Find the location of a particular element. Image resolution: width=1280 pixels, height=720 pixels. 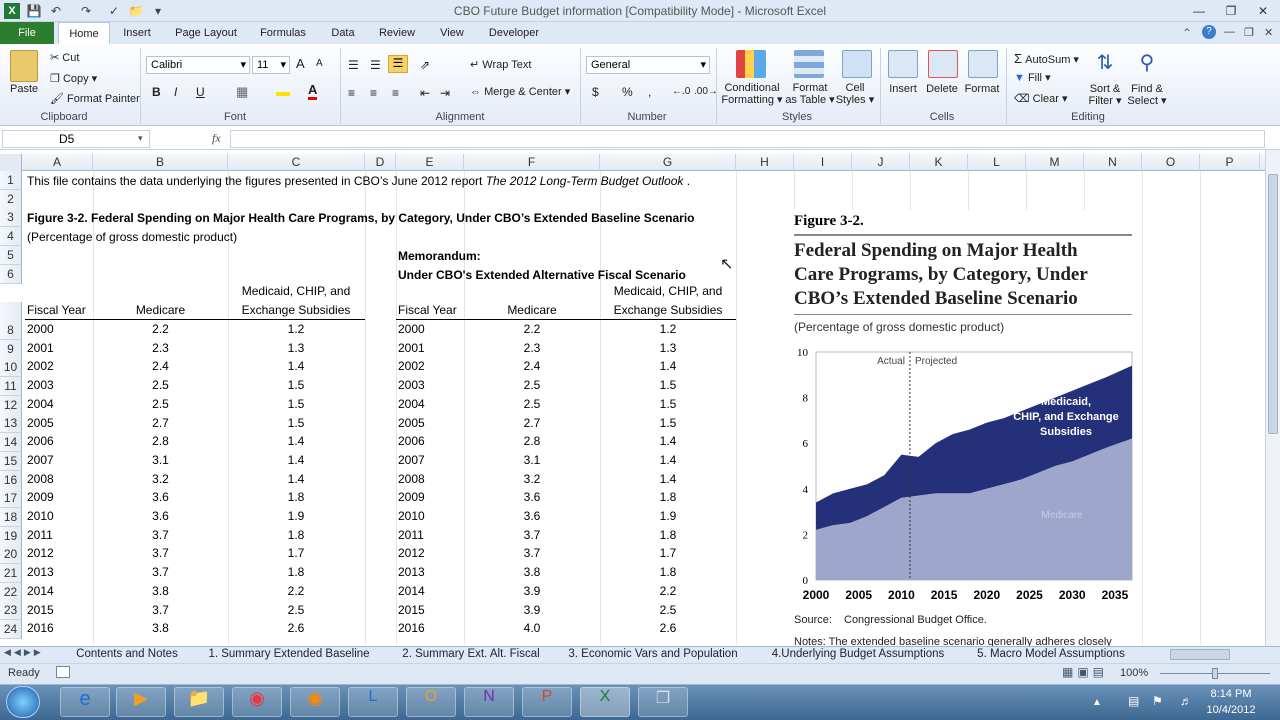

view-mode-icons: ▦▣▤ is located at coordinates (1085, 672).